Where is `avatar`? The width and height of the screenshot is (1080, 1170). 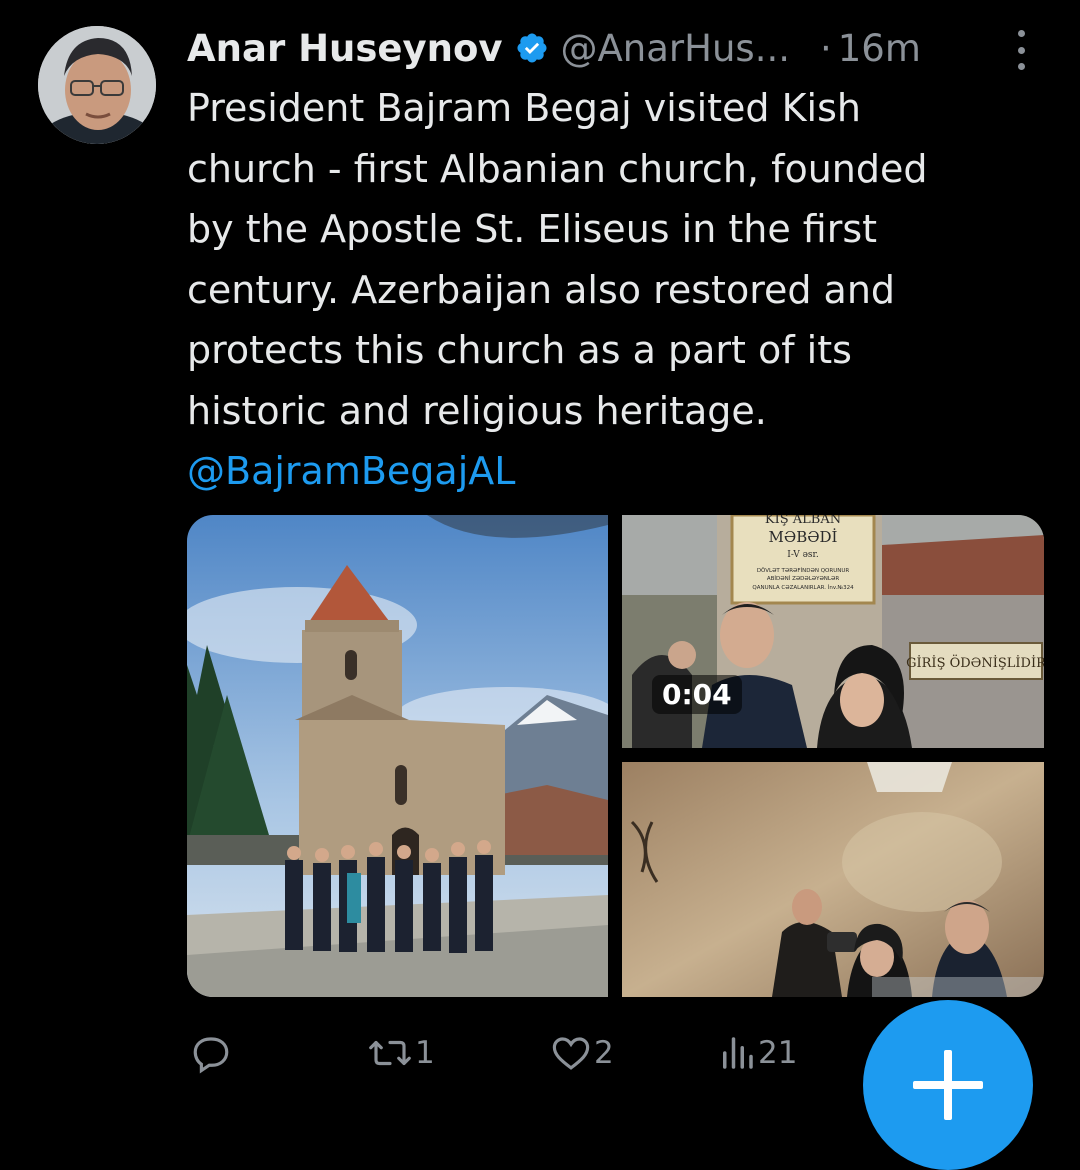 avatar is located at coordinates (97, 85).